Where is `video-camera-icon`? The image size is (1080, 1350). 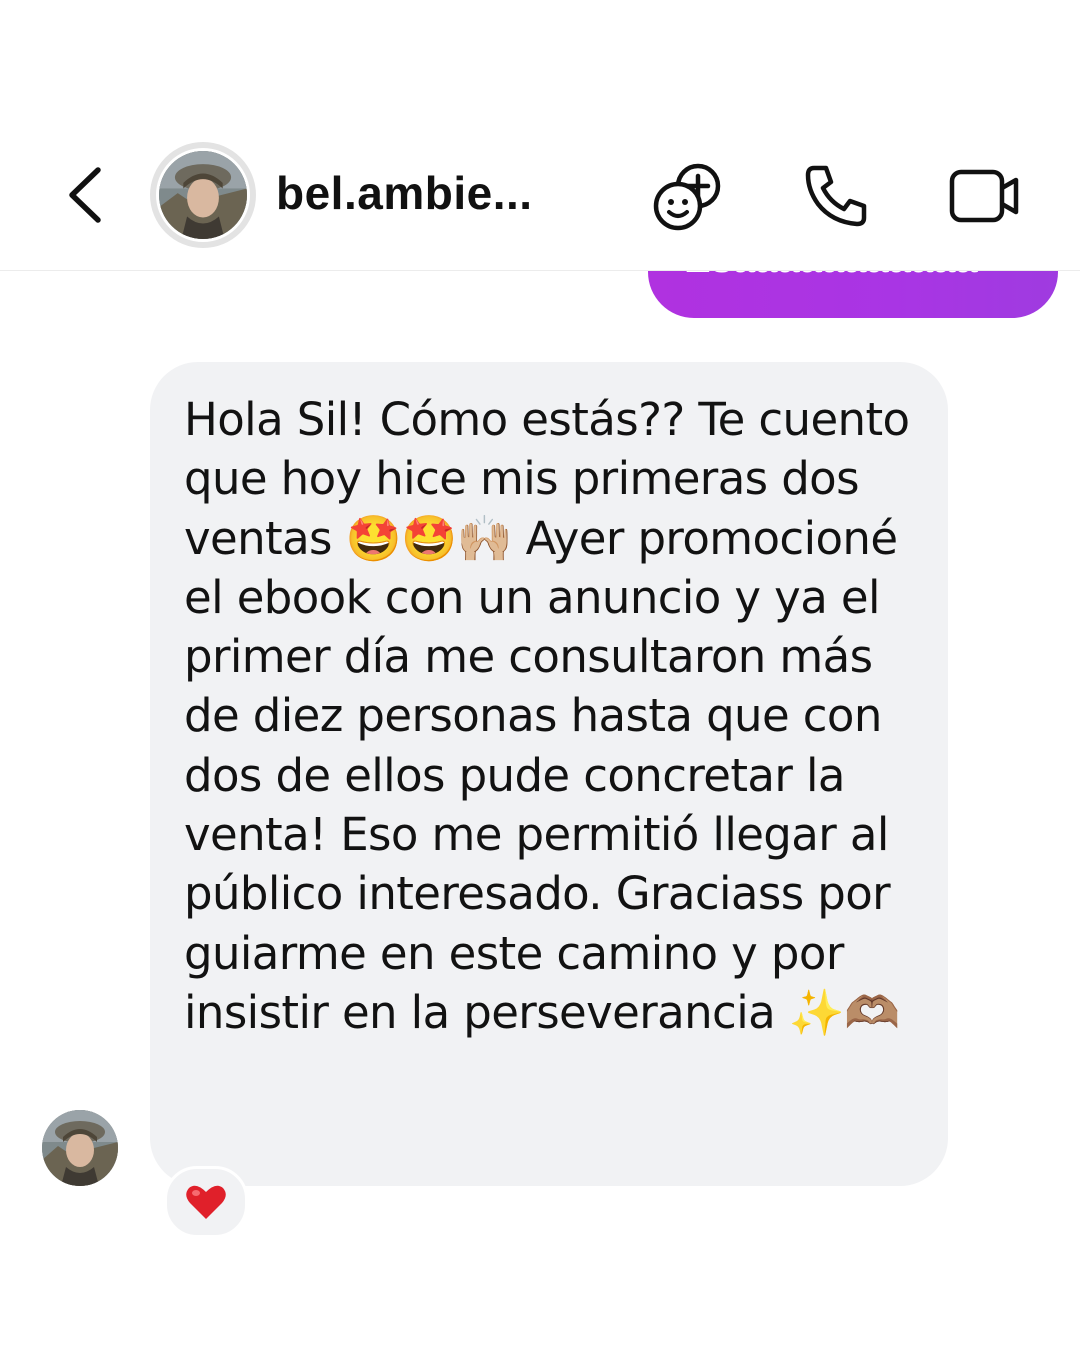
video-camera-icon is located at coordinates (984, 196).